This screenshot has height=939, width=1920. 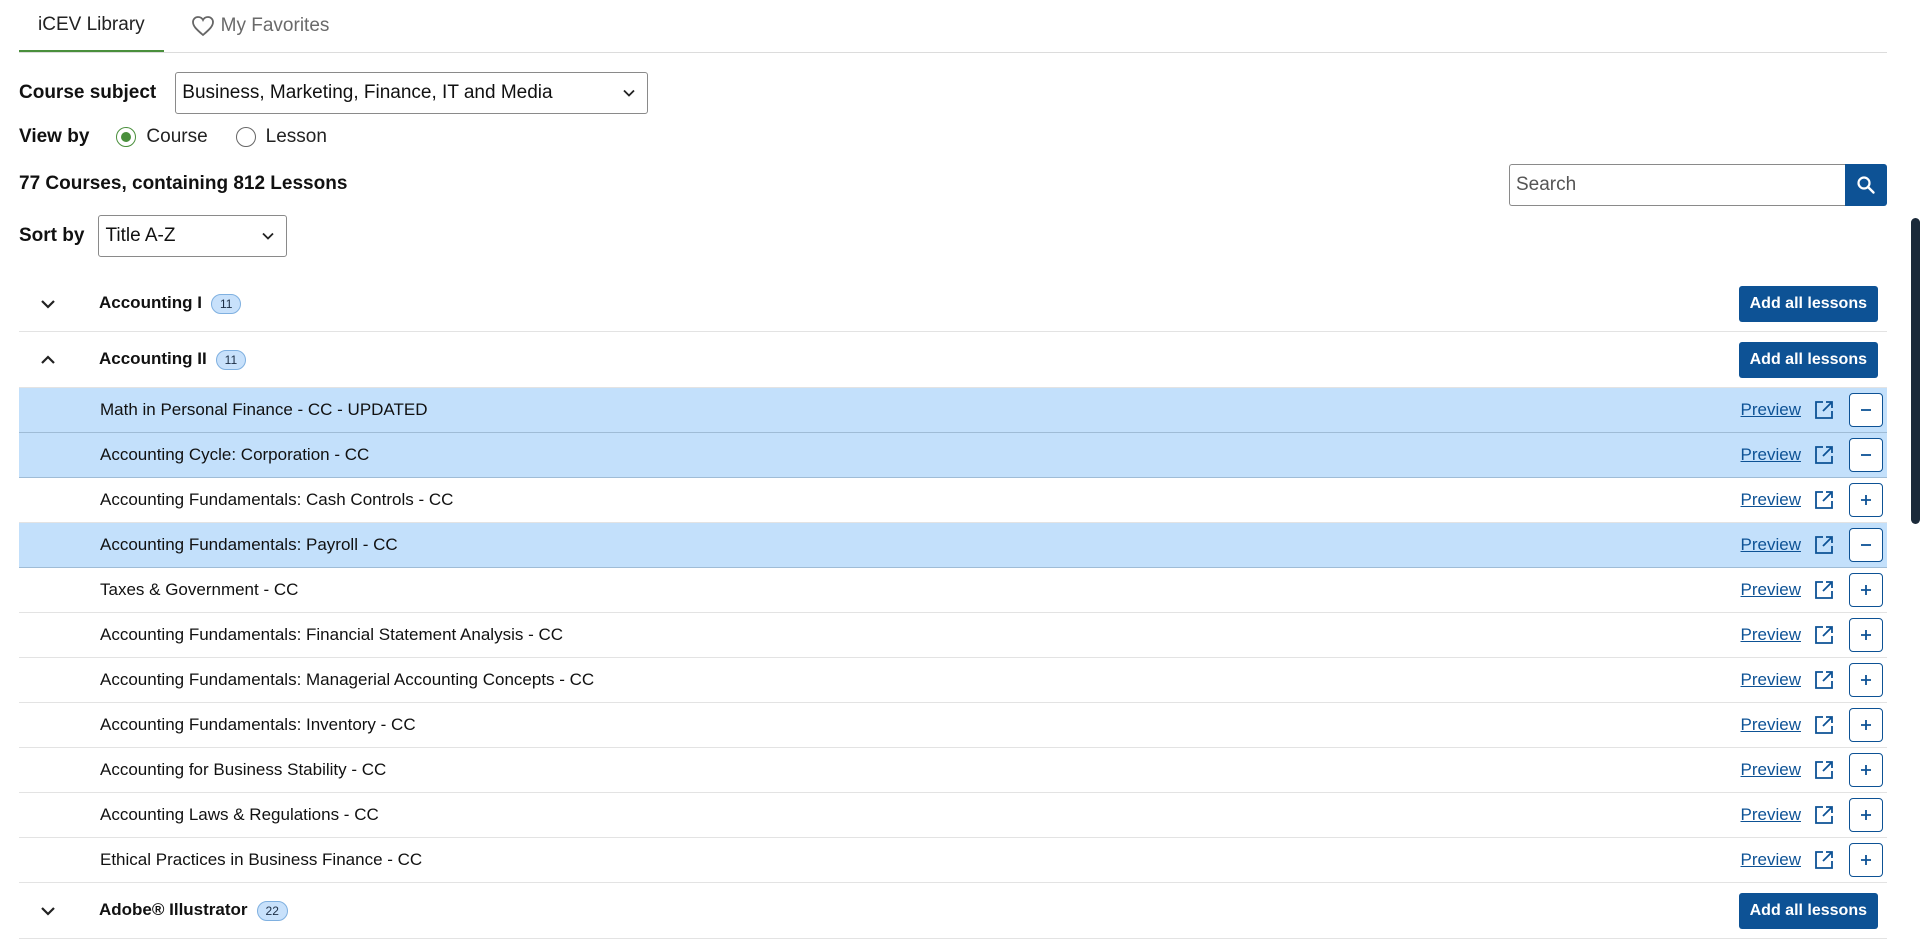 I want to click on tab-my-favorites: My Favorites, so click(x=256, y=26).